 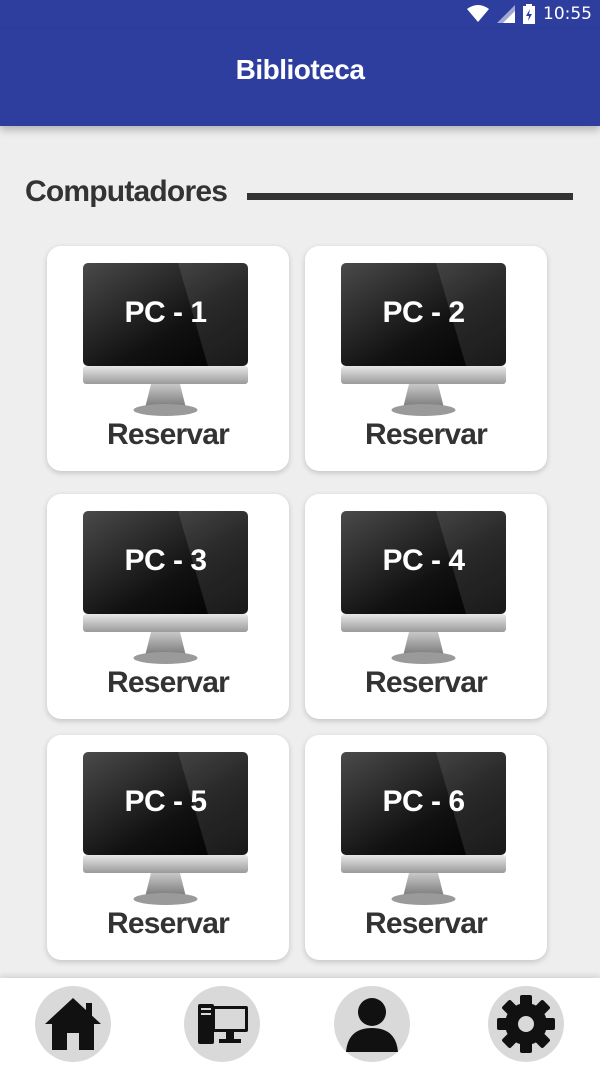 I want to click on computer-card-6: PC - 6 Reservar, so click(x=426, y=847).